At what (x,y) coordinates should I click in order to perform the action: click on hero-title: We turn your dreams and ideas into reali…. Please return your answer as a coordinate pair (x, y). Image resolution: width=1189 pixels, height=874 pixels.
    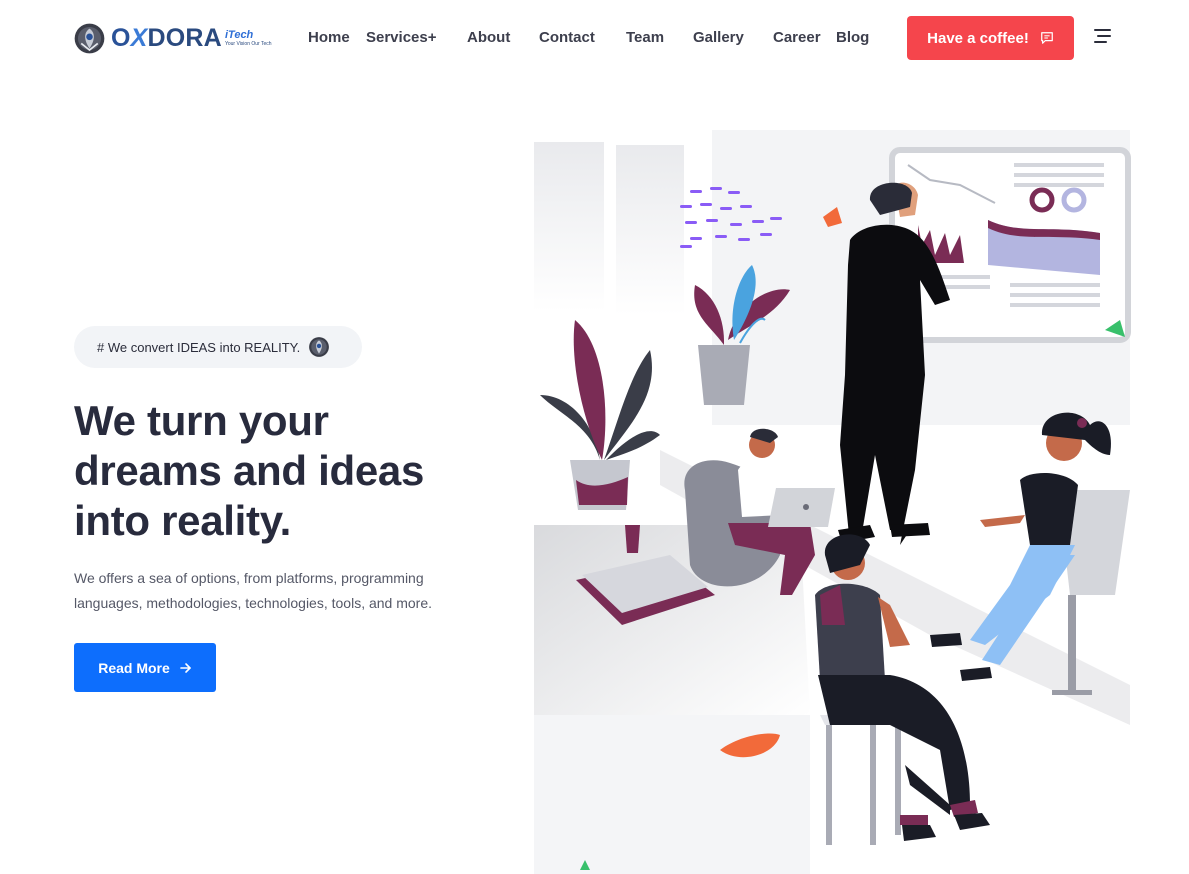
    Looking at the image, I should click on (284, 471).